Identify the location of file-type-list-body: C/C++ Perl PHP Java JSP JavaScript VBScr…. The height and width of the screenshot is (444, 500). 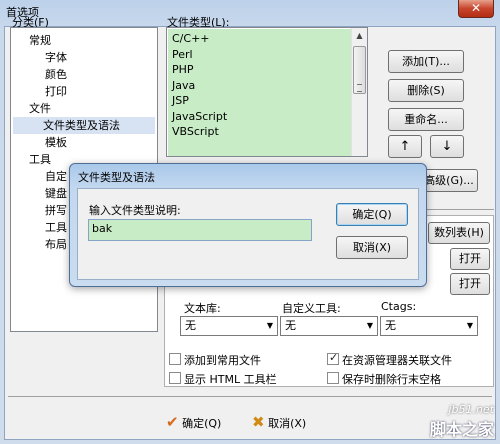
(260, 92).